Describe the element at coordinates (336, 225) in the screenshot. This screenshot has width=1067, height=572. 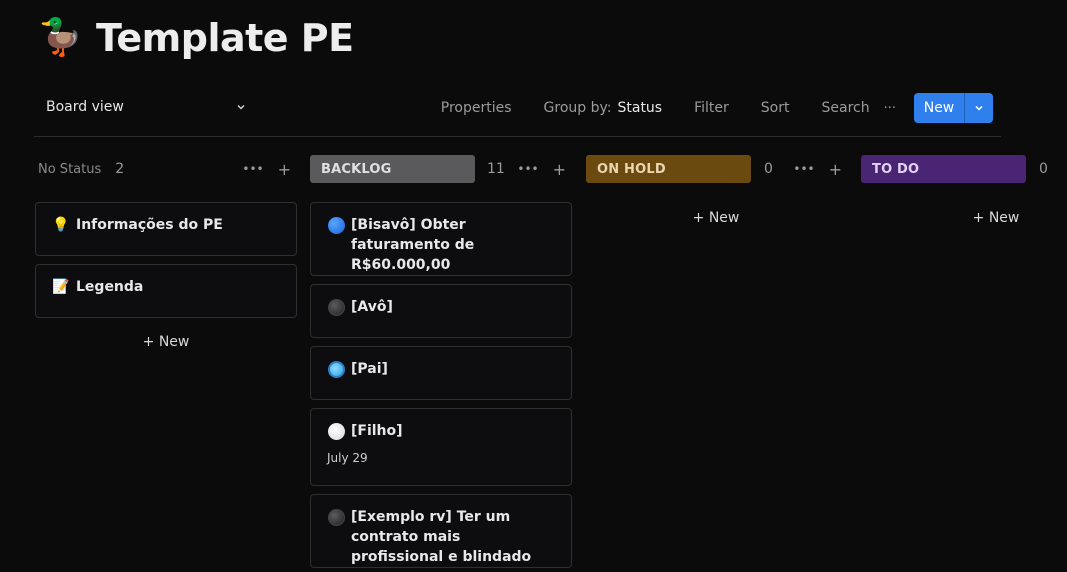
I see `blue-circle-icon` at that location.